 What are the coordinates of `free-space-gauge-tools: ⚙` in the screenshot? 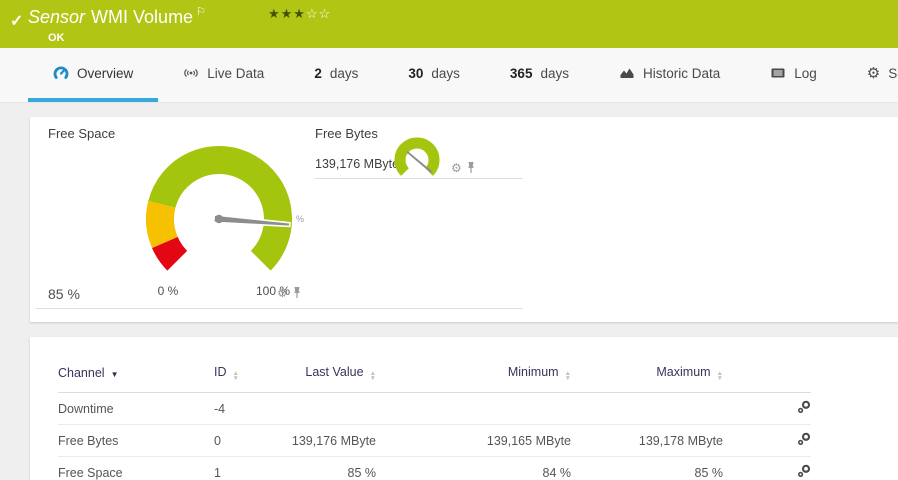 It's located at (289, 292).